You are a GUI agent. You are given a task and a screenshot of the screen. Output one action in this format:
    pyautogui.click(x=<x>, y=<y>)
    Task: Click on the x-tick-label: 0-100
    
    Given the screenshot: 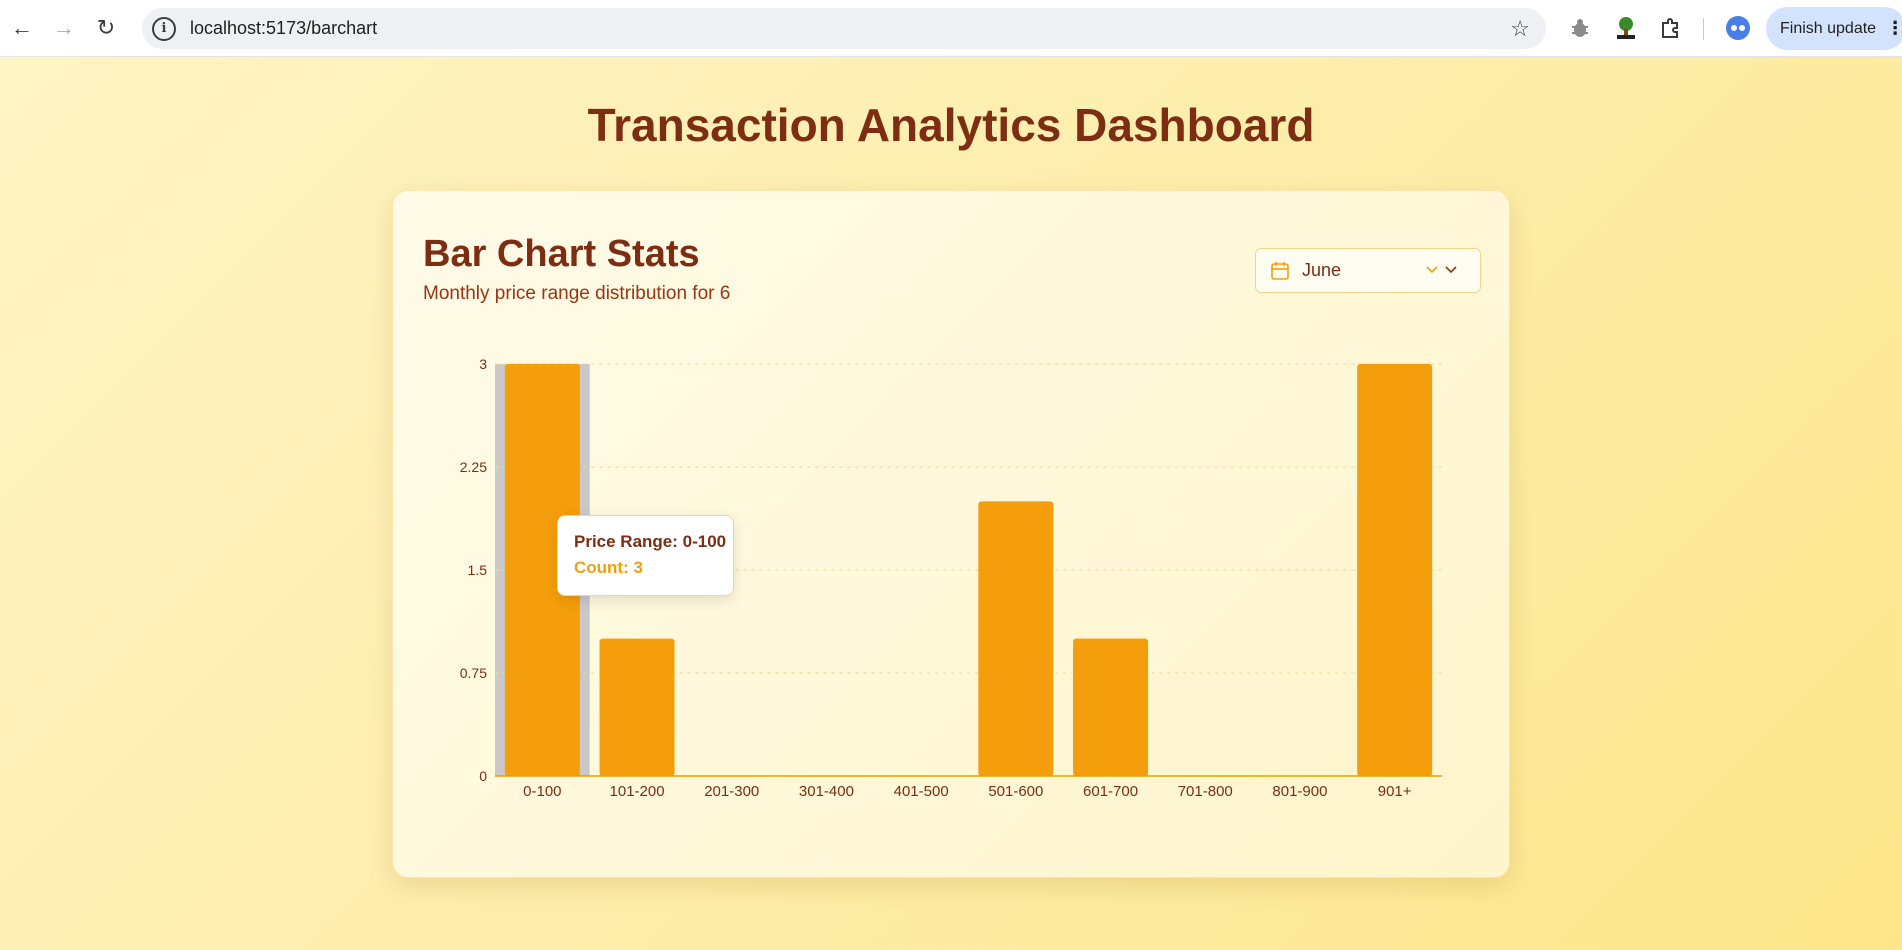 What is the action you would take?
    pyautogui.click(x=542, y=791)
    